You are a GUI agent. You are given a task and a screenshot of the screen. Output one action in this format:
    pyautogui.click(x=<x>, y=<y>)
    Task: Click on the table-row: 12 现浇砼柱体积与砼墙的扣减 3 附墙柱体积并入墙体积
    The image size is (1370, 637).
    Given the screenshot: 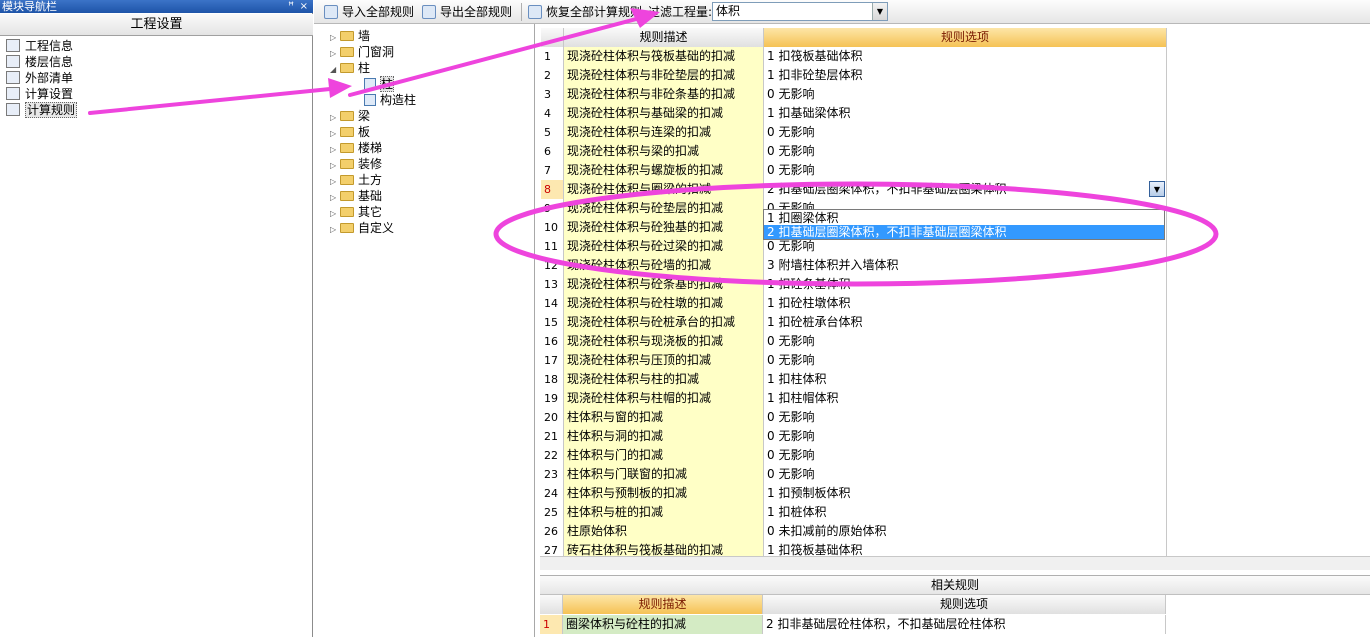 What is the action you would take?
    pyautogui.click(x=854, y=265)
    